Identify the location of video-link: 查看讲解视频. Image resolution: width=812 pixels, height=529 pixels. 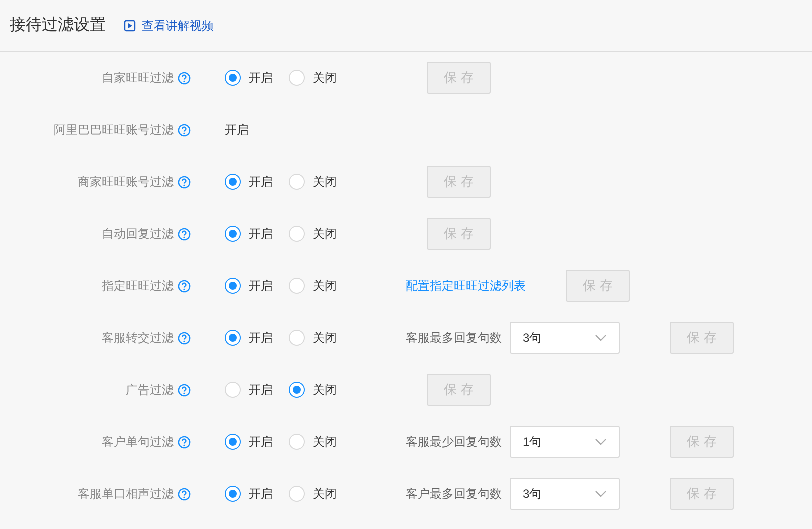
(169, 25).